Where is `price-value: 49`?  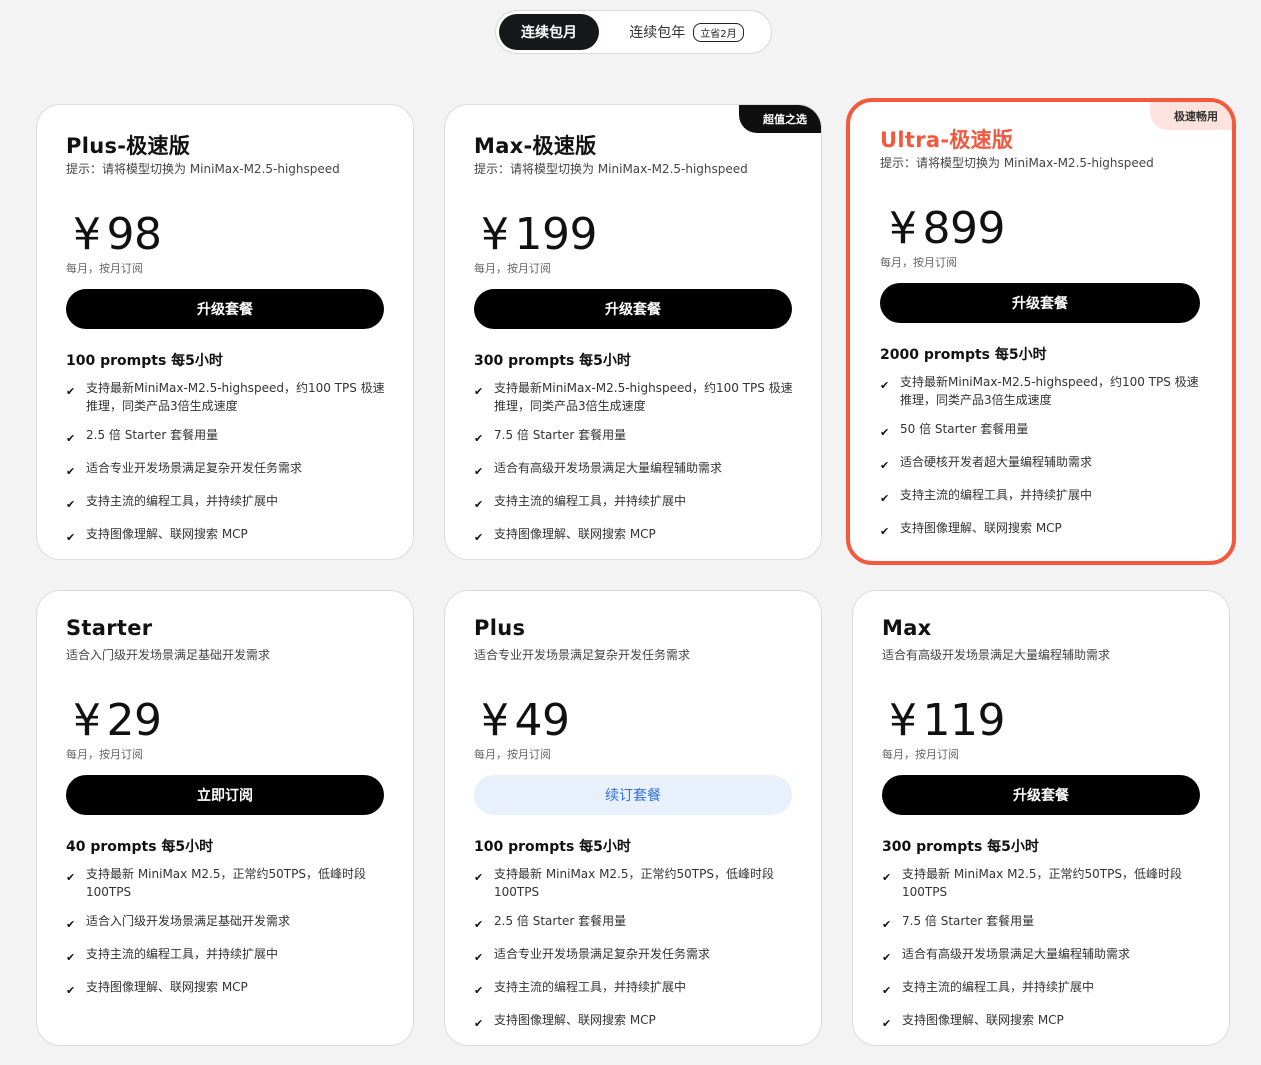 price-value: 49 is located at coordinates (542, 720).